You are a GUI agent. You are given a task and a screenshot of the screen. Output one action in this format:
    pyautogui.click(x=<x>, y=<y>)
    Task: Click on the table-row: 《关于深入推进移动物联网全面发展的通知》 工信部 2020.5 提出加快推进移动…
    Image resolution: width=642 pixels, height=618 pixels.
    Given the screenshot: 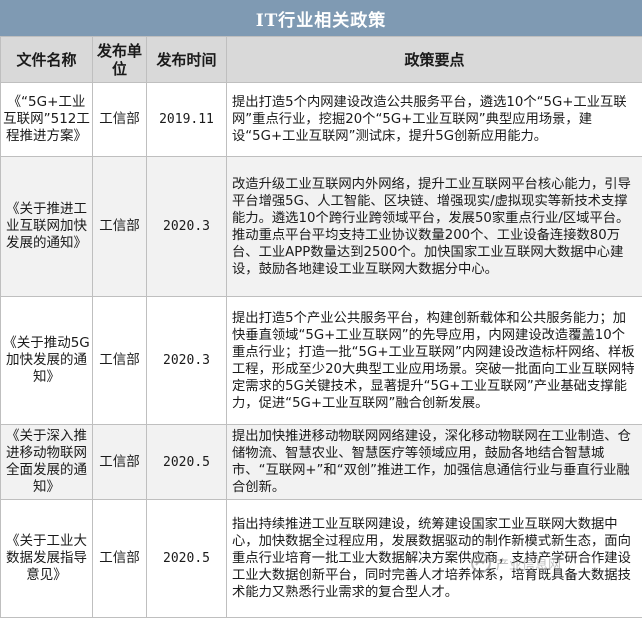 What is the action you would take?
    pyautogui.click(x=321, y=462)
    